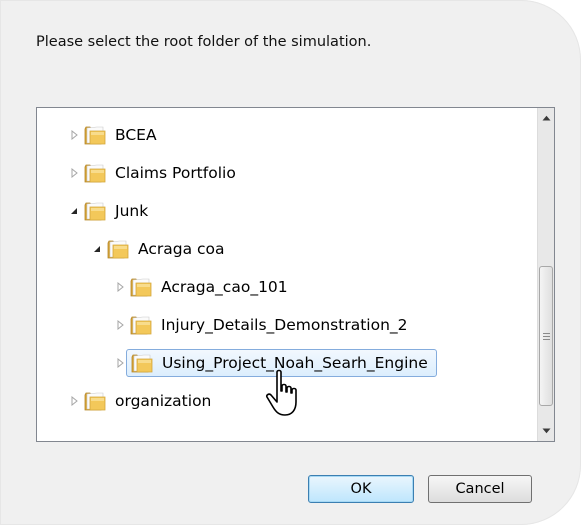  Describe the element at coordinates (546, 430) in the screenshot. I see `scroll-down-arrow-icon` at that location.